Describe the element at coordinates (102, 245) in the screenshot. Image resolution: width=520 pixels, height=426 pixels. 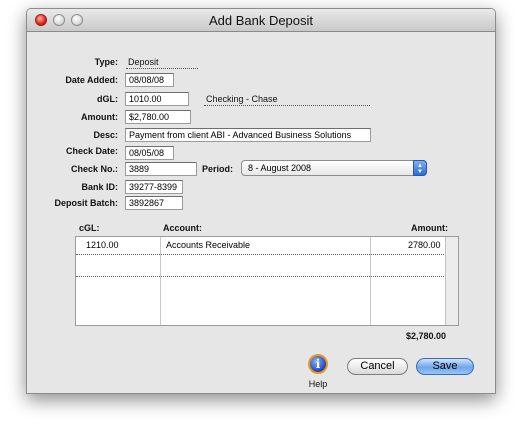
I see `cgl-cell: 1210.00` at that location.